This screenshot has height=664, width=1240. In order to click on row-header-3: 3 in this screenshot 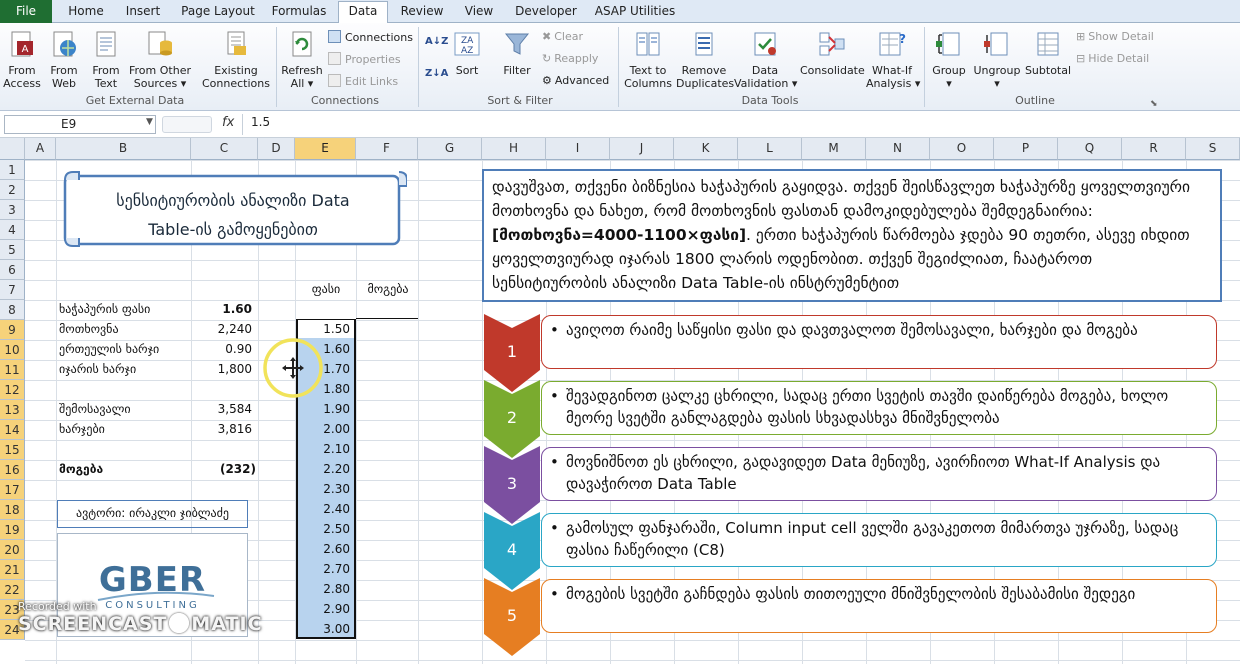, I will do `click(12, 210)`.